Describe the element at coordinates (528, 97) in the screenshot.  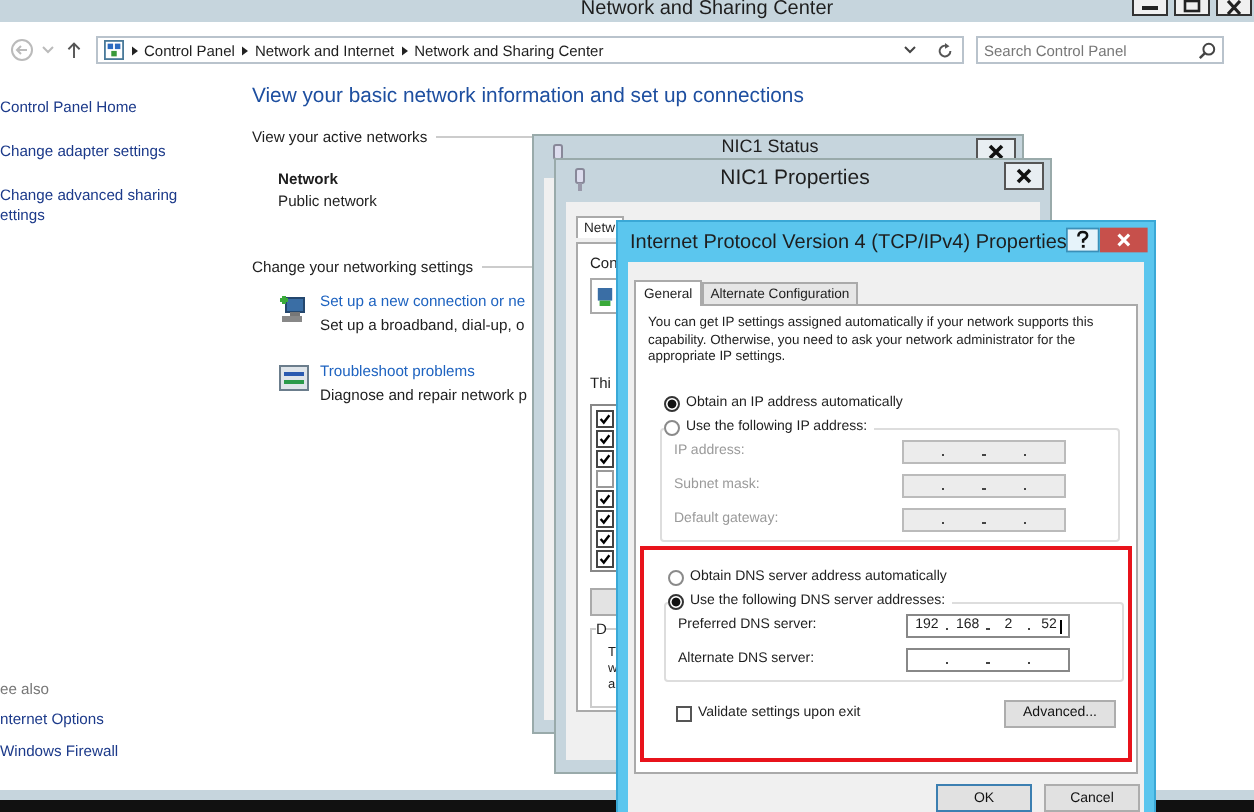
I see `page-heading: View your basic network information and set up connections` at that location.